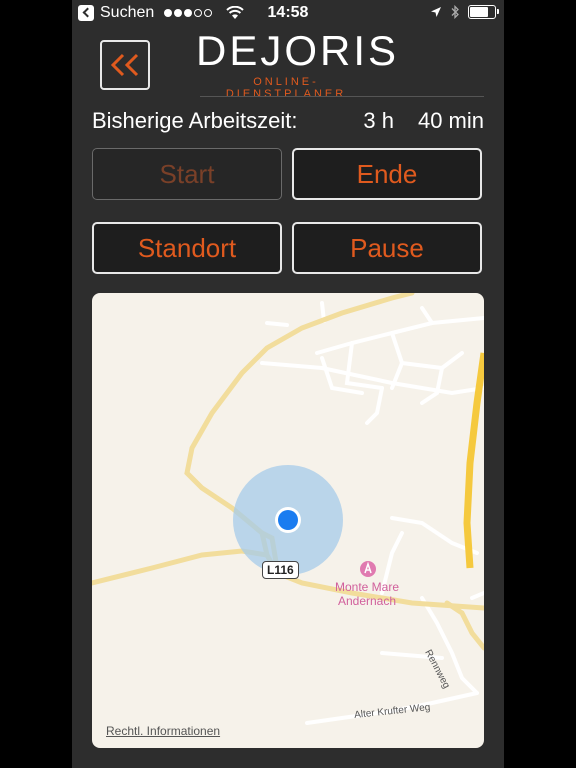 This screenshot has width=576, height=768. Describe the element at coordinates (436, 12) in the screenshot. I see `location-arrow-icon` at that location.